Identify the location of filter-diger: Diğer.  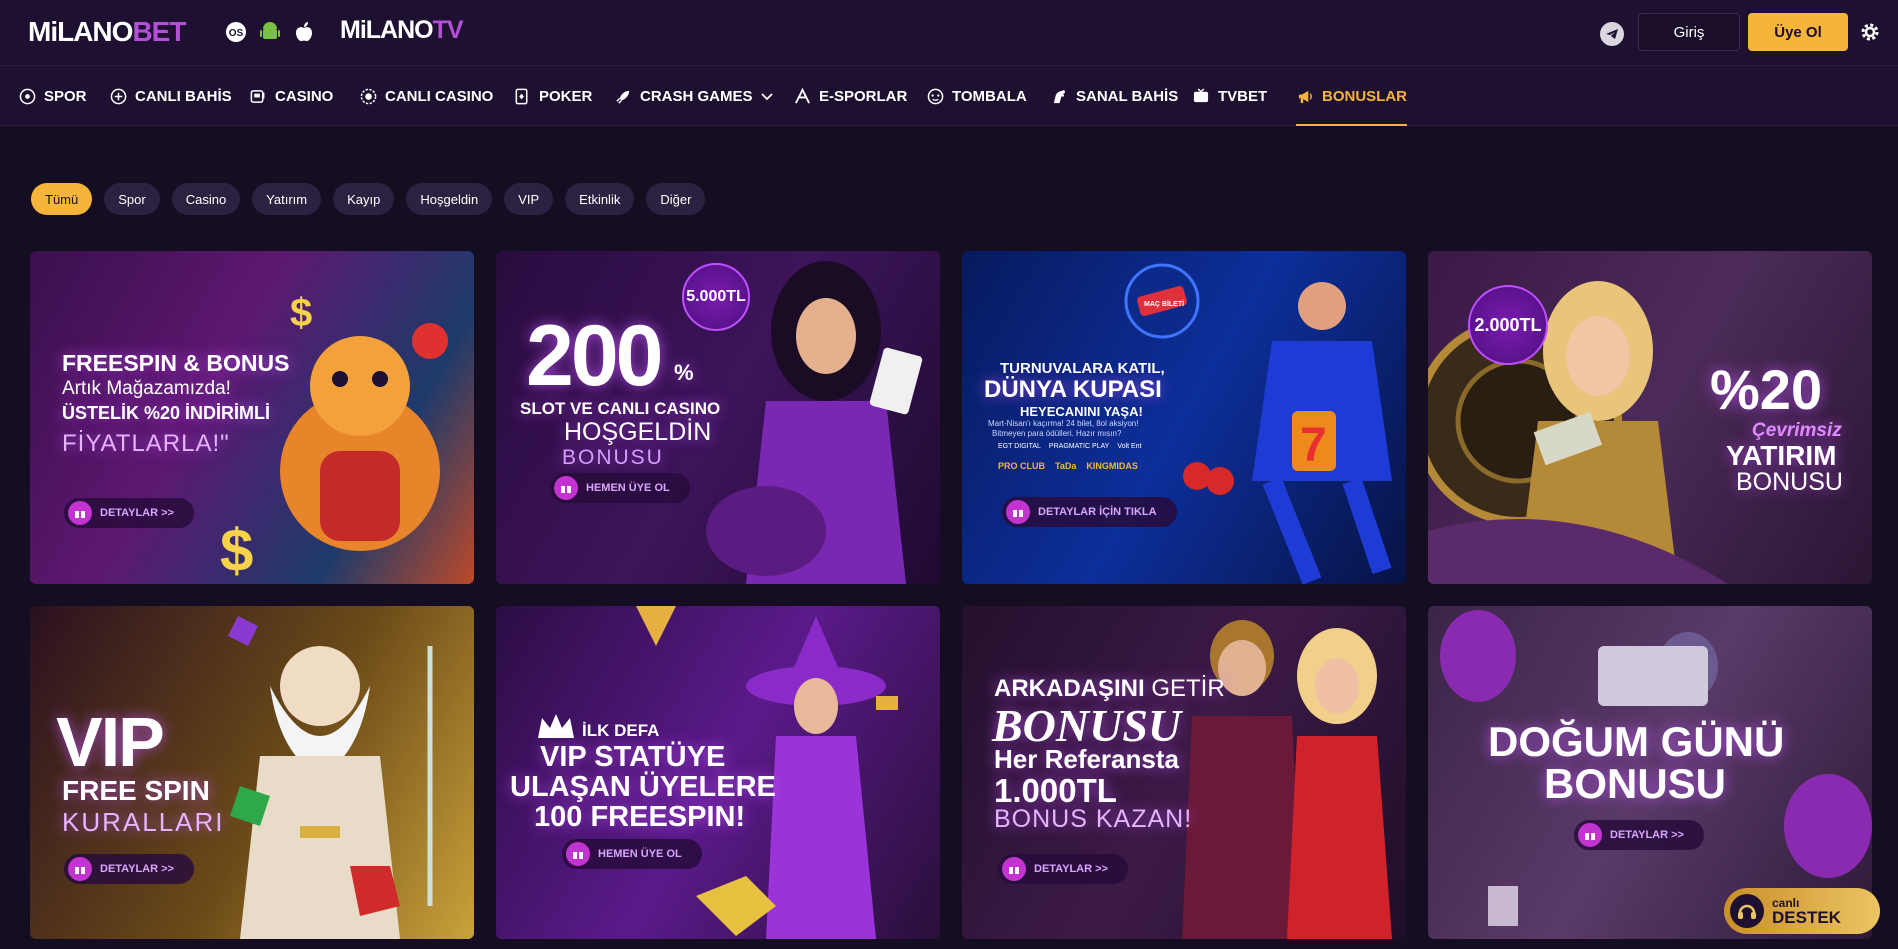
(676, 199).